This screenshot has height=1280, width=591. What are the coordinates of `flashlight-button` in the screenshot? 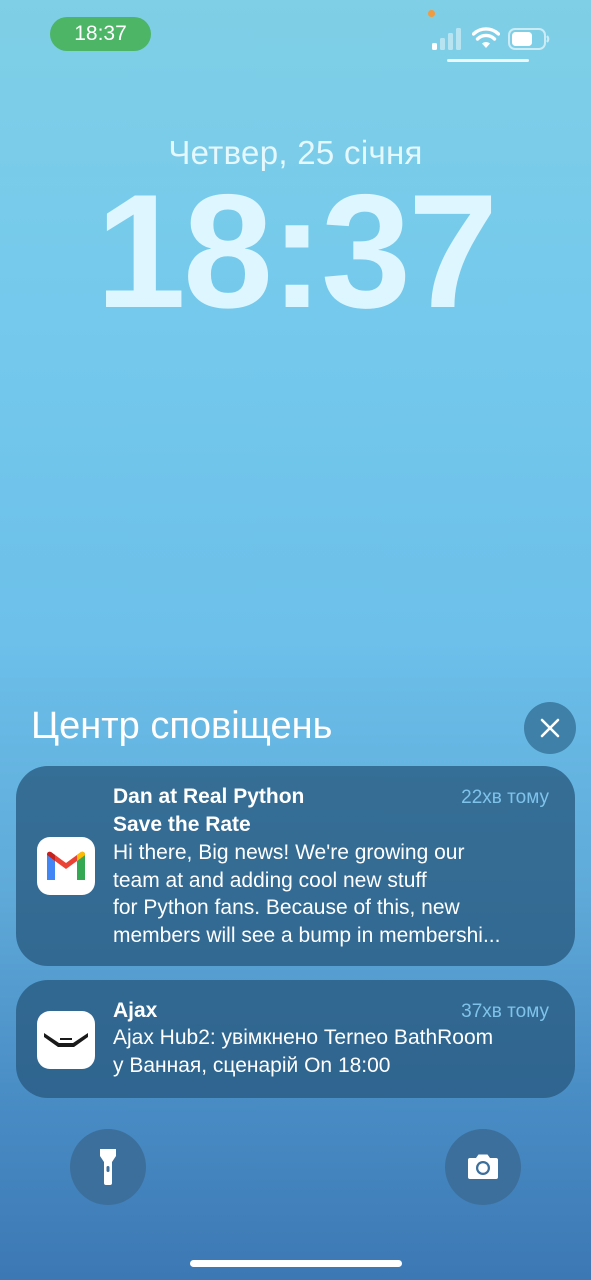 It's located at (108, 1167).